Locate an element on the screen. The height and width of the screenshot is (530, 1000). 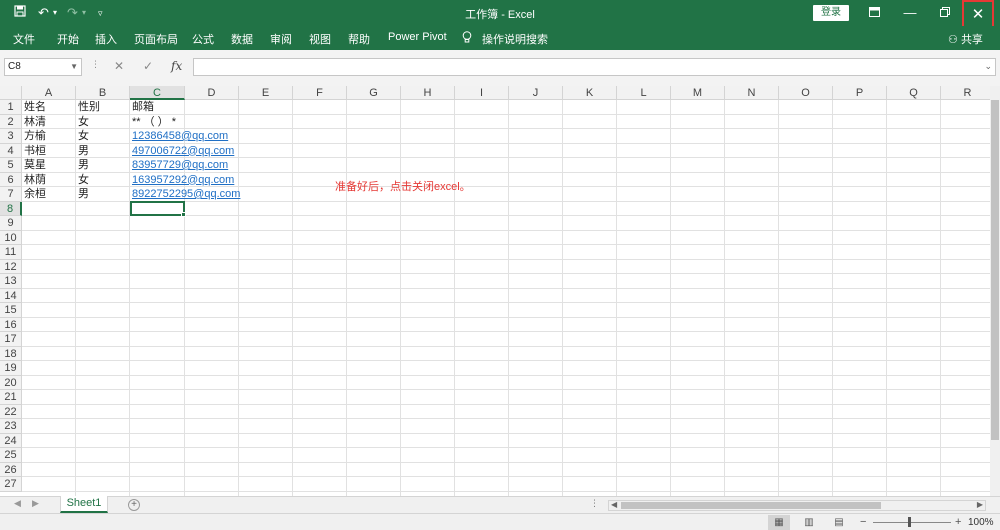
column-header-p: P is located at coordinates (860, 93).